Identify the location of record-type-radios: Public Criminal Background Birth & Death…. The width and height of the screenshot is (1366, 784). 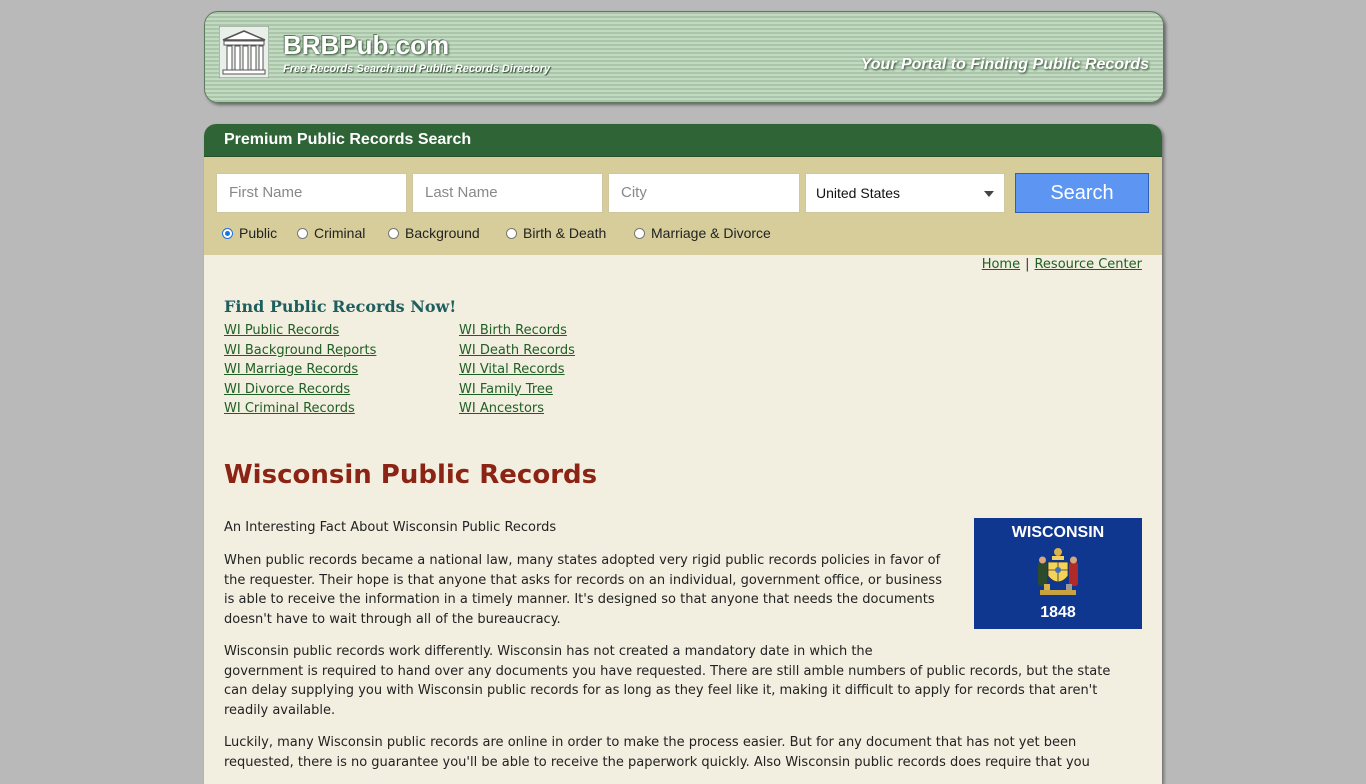
(683, 233).